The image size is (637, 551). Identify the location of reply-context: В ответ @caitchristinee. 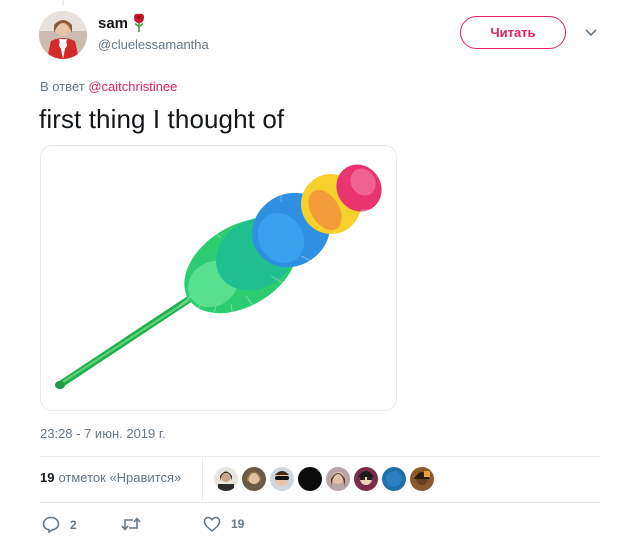
(108, 86).